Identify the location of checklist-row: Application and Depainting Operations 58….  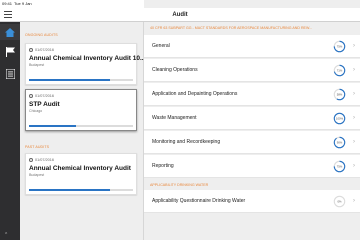
(252, 94).